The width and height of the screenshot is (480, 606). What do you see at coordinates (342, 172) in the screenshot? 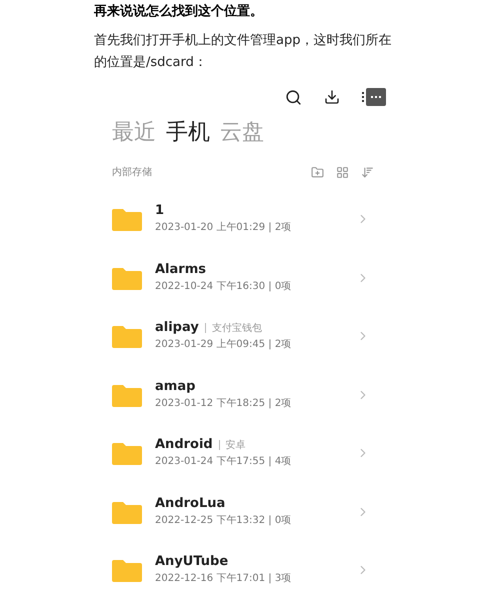
I see `grid-icon` at bounding box center [342, 172].